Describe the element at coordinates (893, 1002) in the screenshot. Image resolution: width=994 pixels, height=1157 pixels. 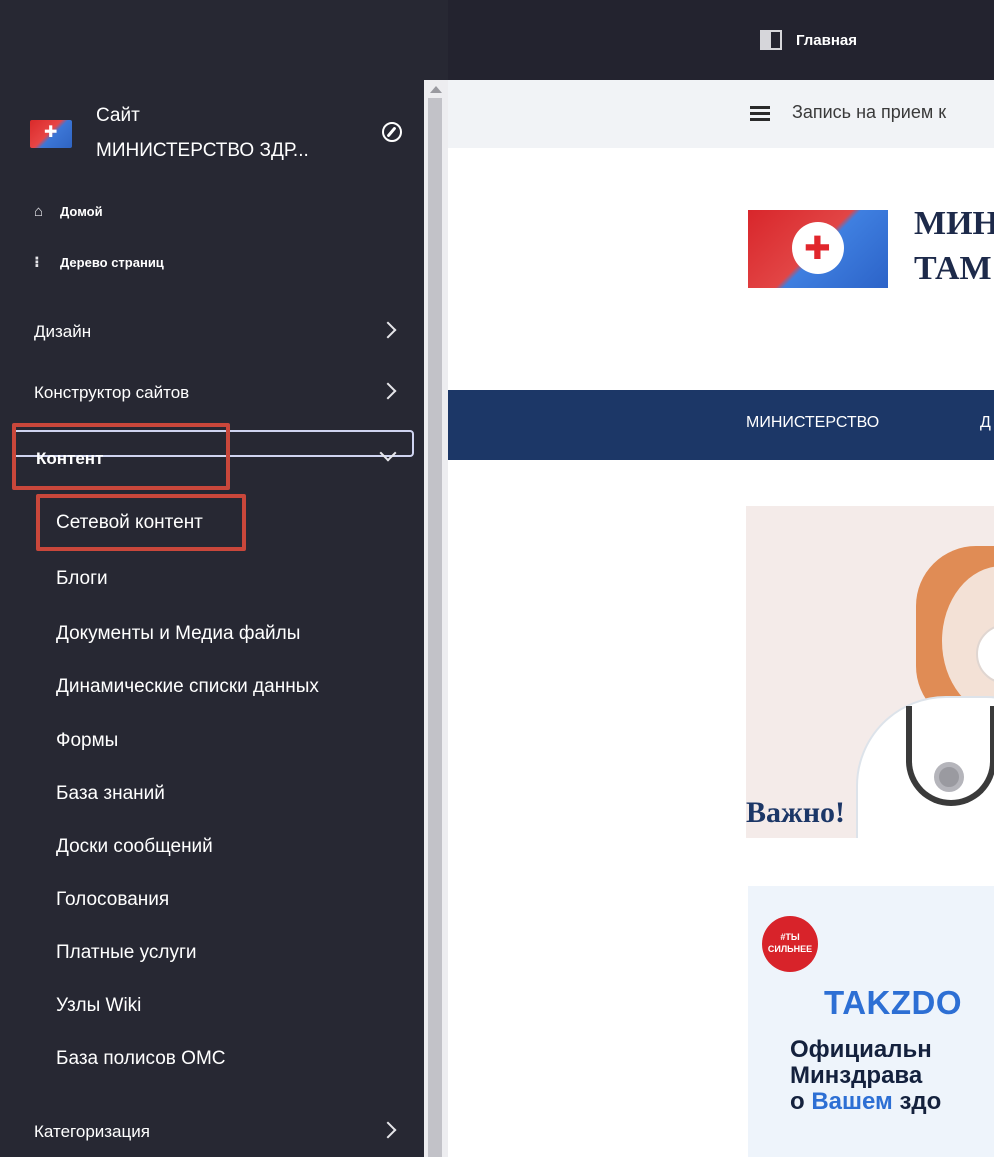
I see `banner-brand: TAKZDO` at that location.